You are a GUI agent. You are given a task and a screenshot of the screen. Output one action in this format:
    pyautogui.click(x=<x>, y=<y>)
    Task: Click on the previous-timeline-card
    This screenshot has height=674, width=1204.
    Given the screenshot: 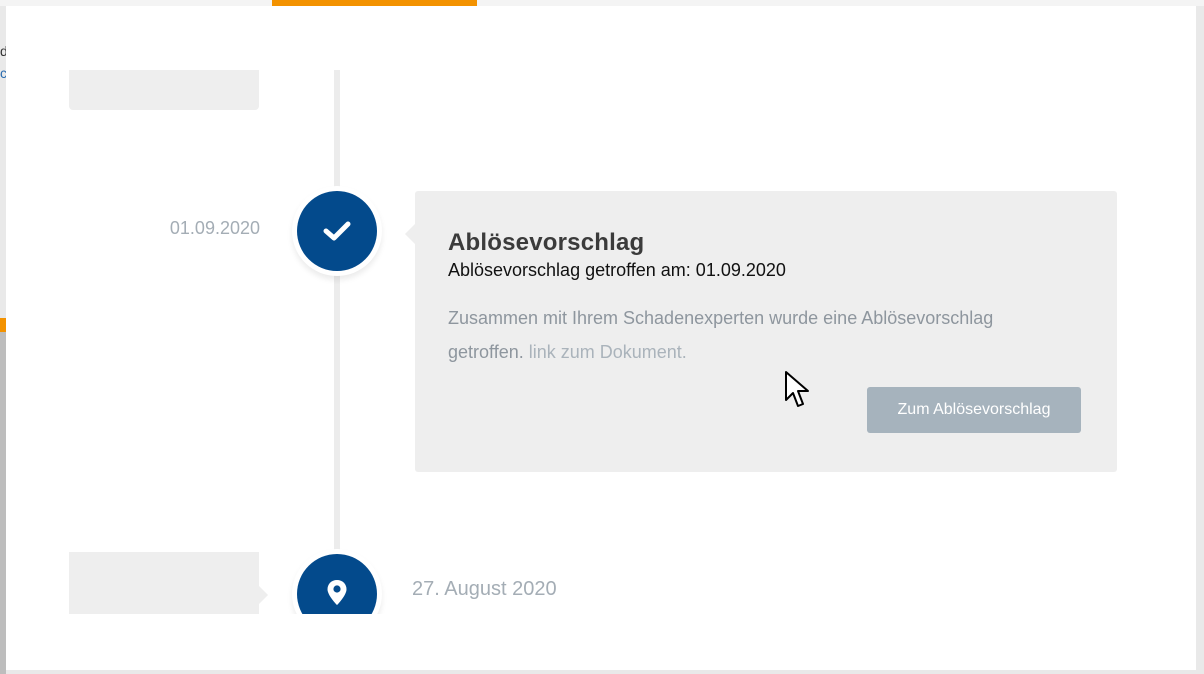 What is the action you would take?
    pyautogui.click(x=164, y=90)
    